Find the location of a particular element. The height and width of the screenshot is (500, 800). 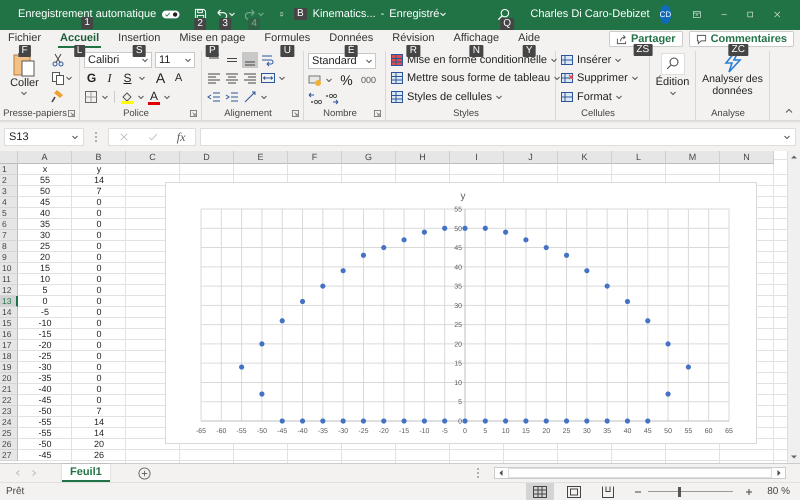

vertical-scrollbar is located at coordinates (793, 307).